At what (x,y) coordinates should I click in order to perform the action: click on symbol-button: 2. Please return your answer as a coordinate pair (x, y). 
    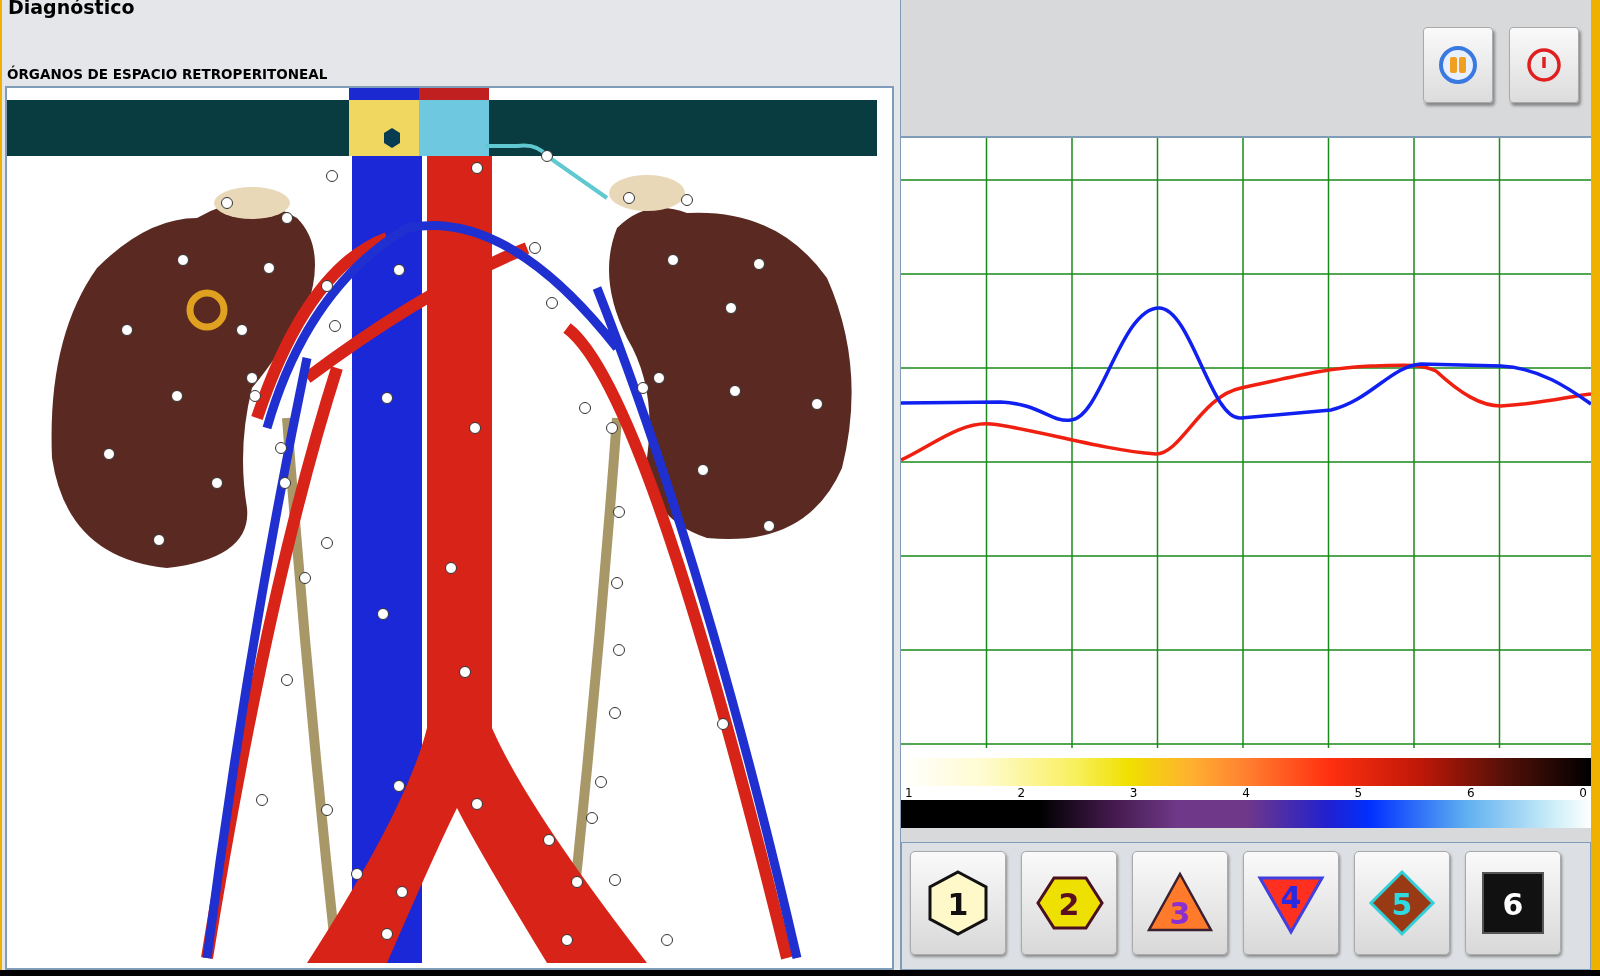
    Looking at the image, I should click on (1069, 903).